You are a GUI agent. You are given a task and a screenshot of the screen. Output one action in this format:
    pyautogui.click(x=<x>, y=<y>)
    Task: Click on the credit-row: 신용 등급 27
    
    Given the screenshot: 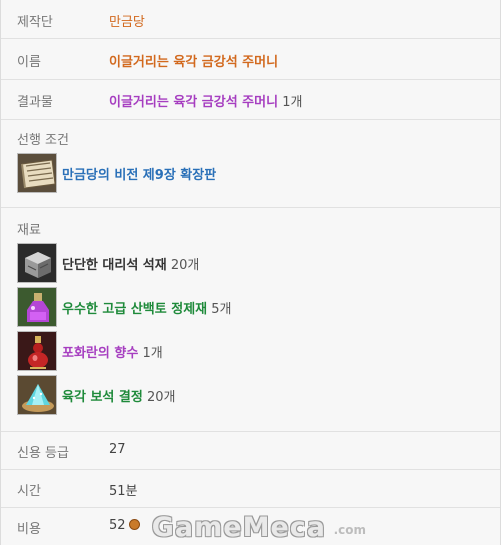 What is the action you would take?
    pyautogui.click(x=250, y=451)
    